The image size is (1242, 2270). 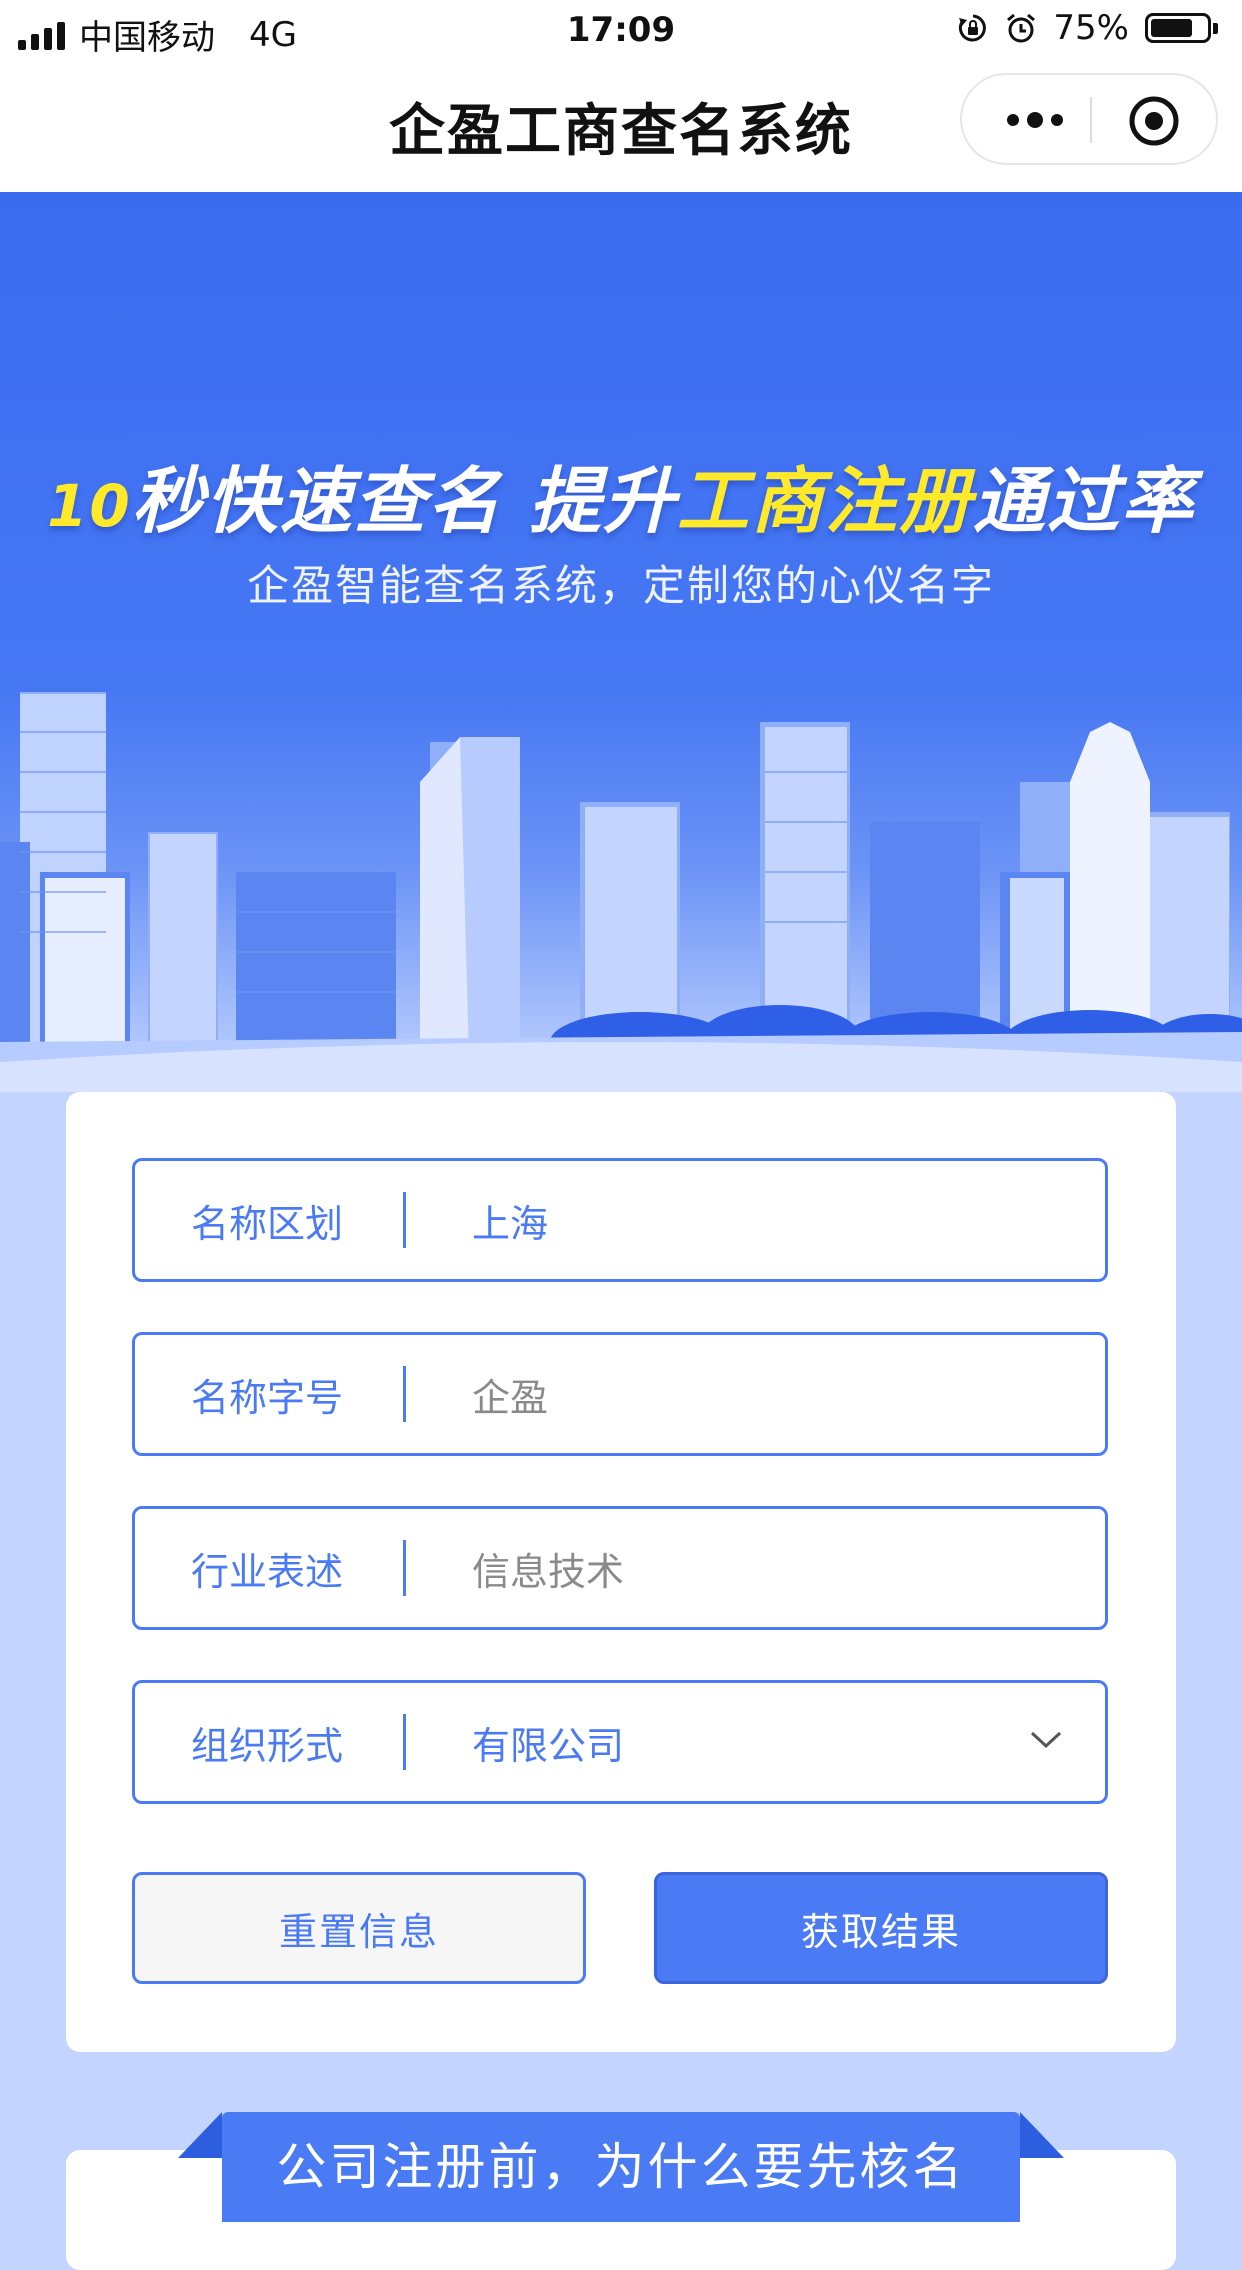 I want to click on miniprogram-capsule, so click(x=1089, y=119).